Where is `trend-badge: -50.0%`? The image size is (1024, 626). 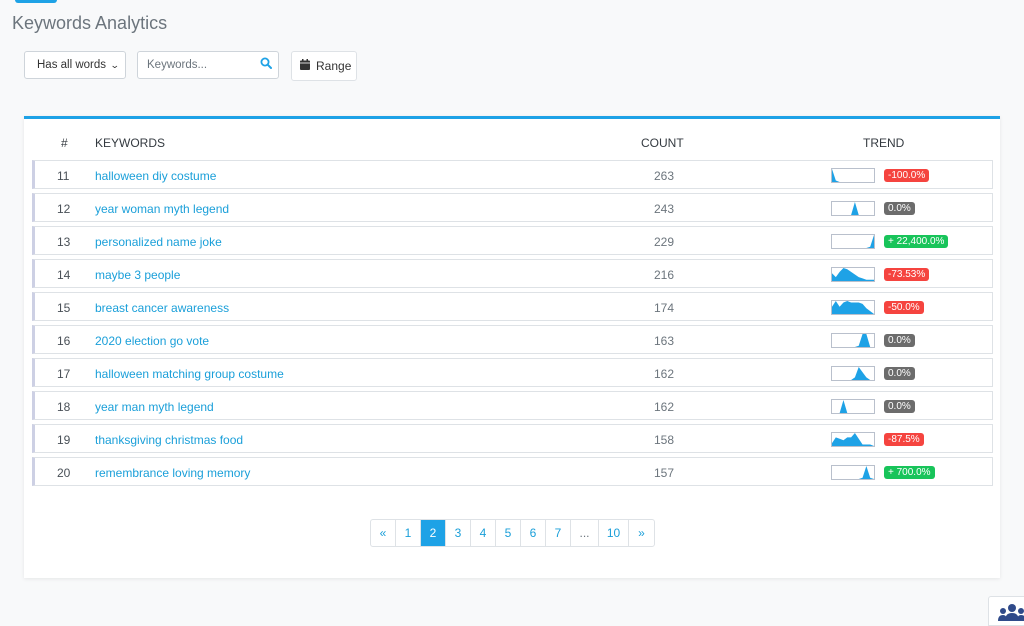
trend-badge: -50.0% is located at coordinates (904, 307).